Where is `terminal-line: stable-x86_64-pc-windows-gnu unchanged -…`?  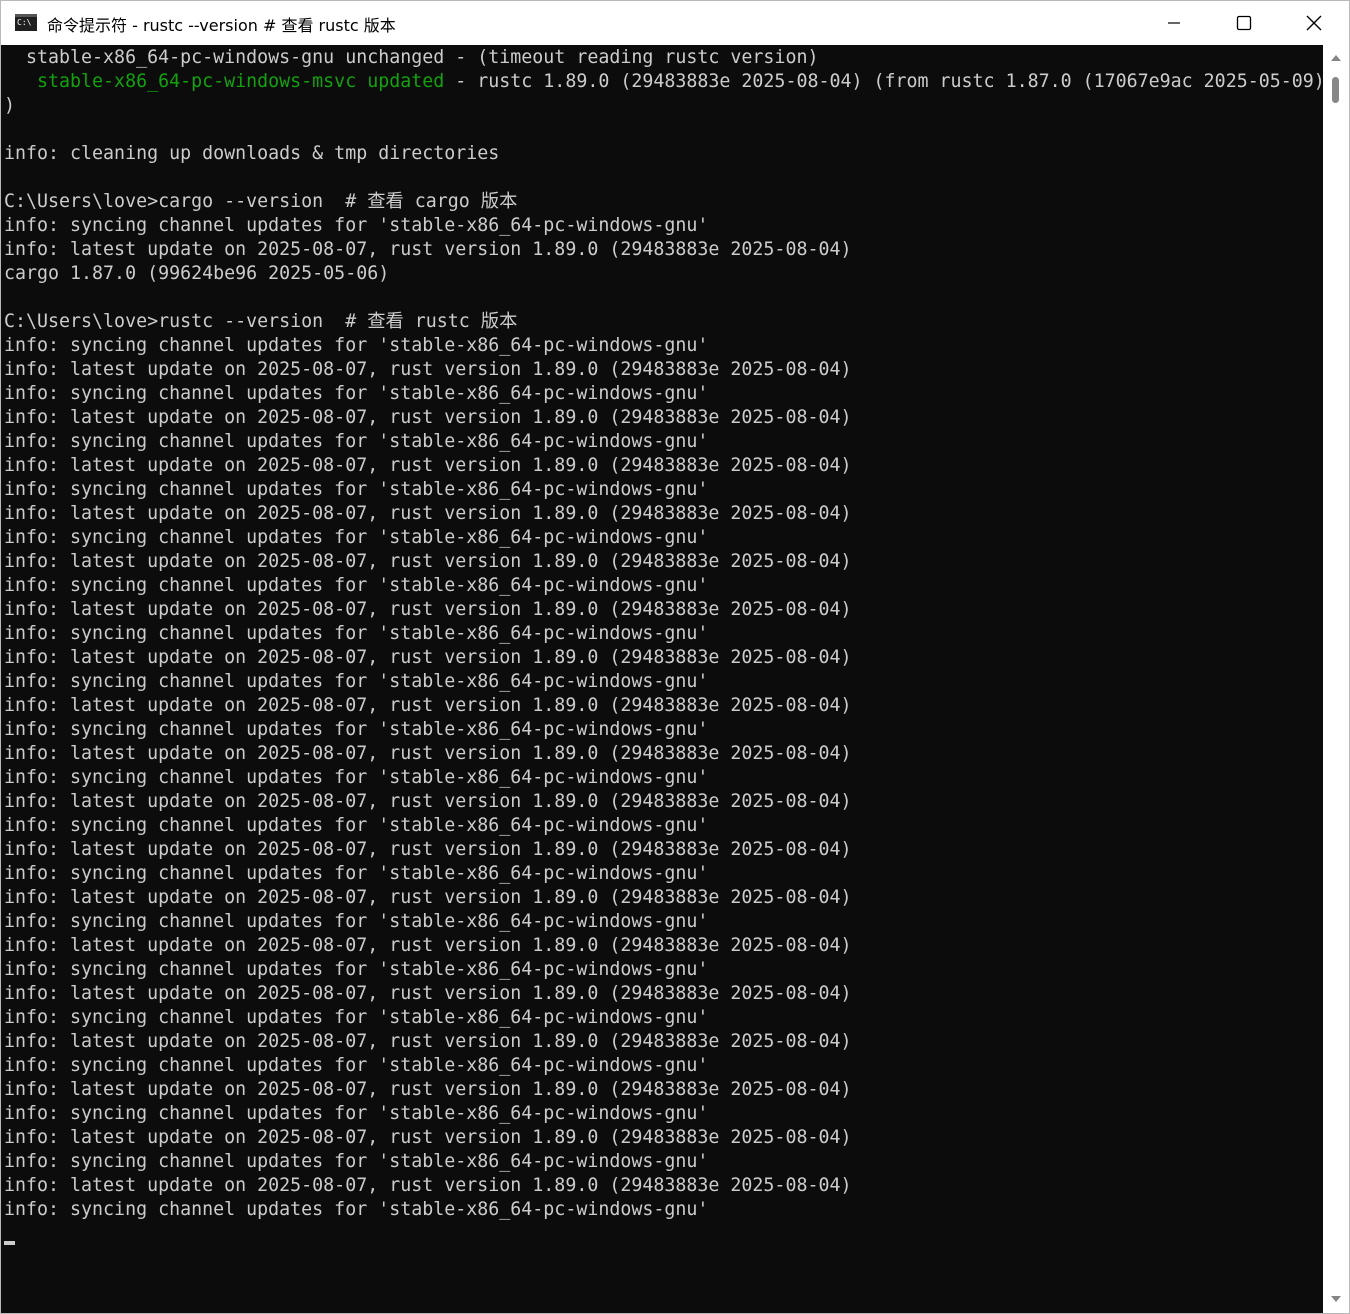
terminal-line: stable-x86_64-pc-windows-gnu unchanged -… is located at coordinates (411, 57).